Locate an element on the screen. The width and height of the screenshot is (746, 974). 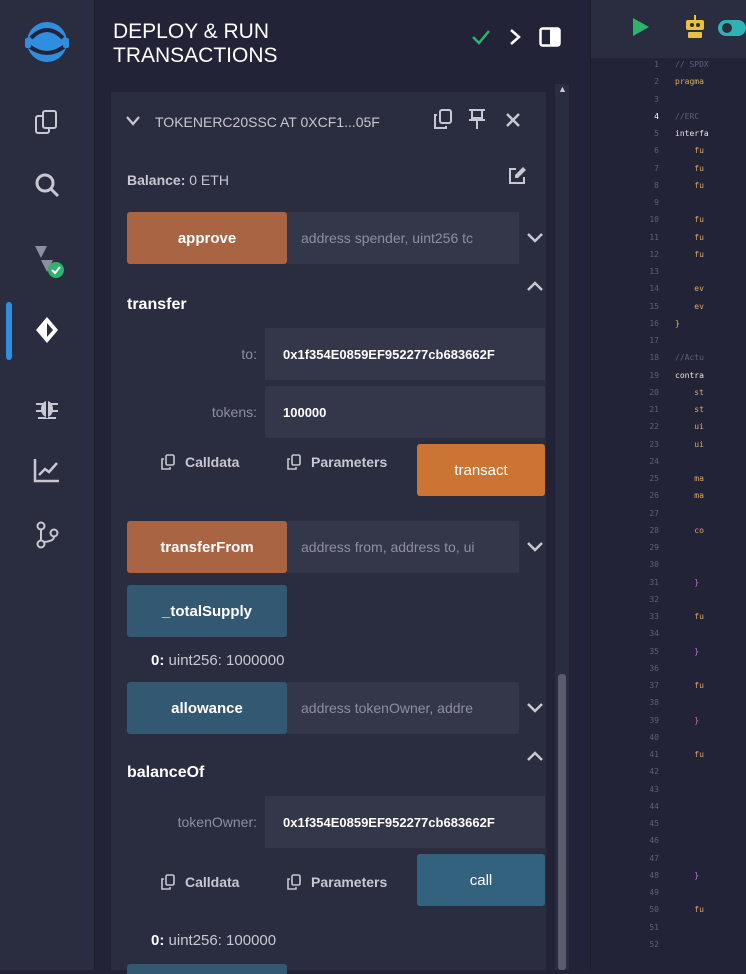
deploy-run-icon is located at coordinates (47, 330).